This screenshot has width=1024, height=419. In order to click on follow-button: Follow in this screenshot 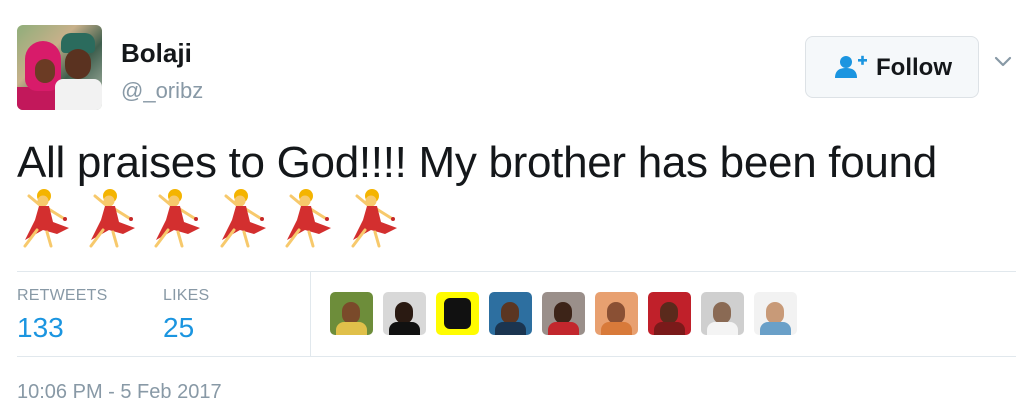, I will do `click(892, 67)`.